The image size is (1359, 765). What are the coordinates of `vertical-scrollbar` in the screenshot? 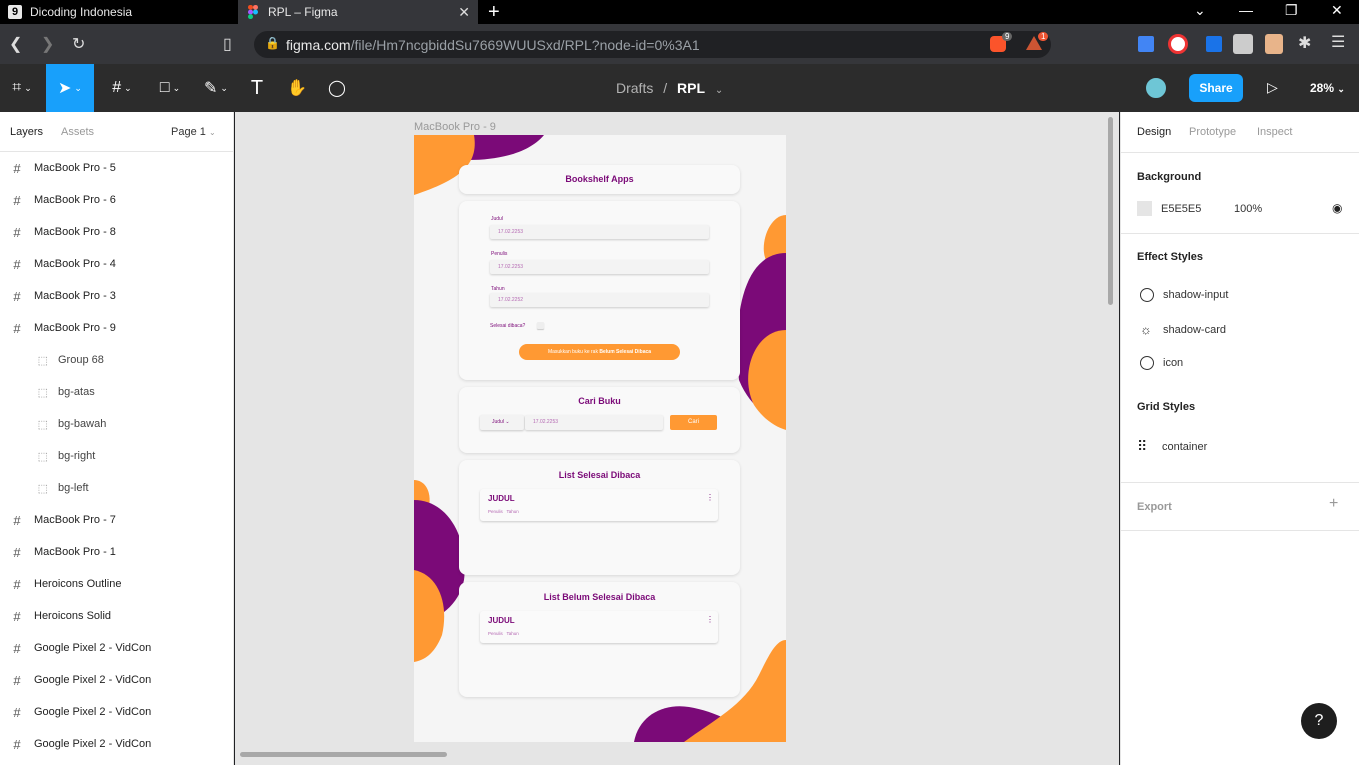 It's located at (1110, 211).